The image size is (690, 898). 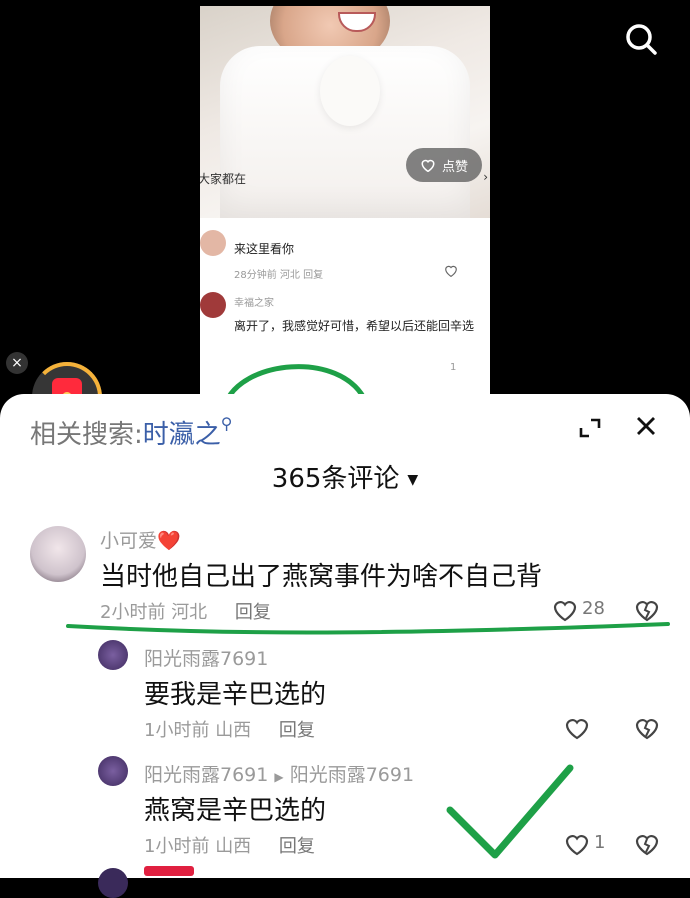 I want to click on comment-username: 小可爱❤️, so click(x=140, y=539).